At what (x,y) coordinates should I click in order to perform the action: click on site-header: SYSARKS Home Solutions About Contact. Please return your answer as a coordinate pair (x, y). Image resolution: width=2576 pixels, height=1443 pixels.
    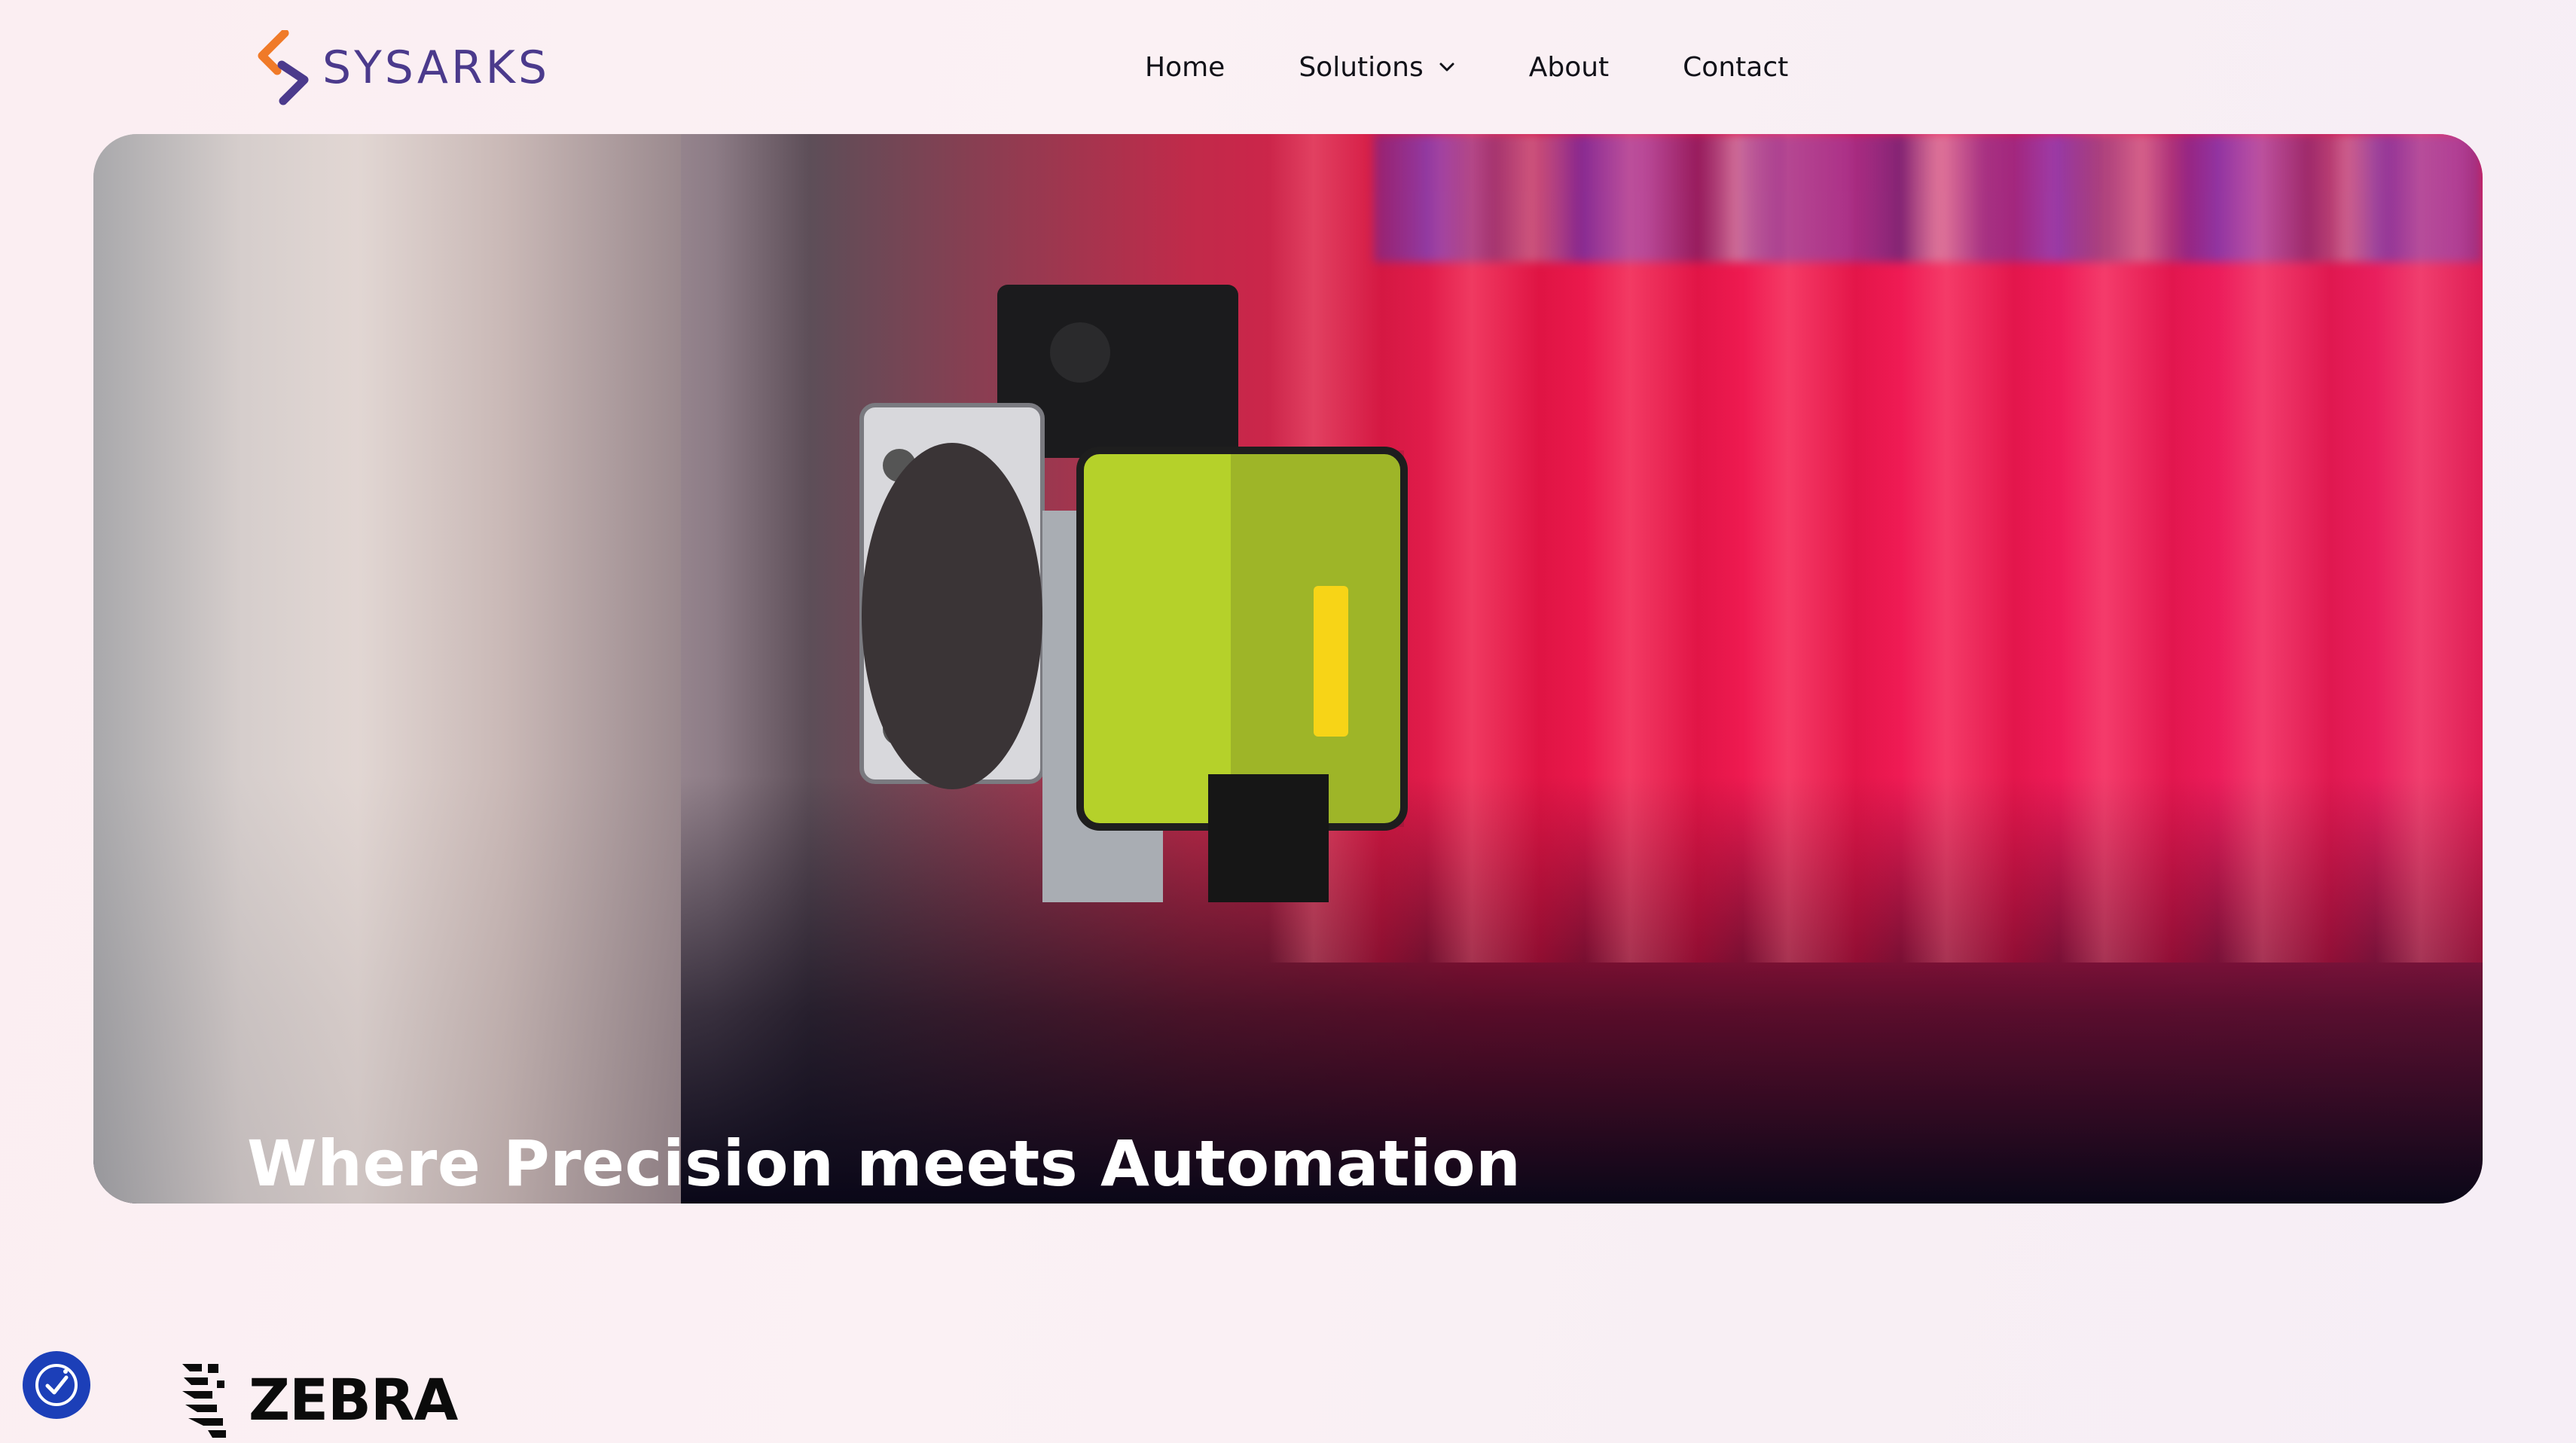
    Looking at the image, I should click on (1288, 67).